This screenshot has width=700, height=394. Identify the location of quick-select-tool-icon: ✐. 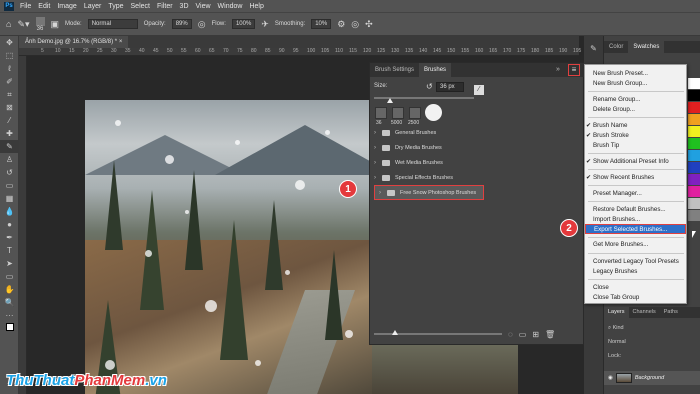
(9, 81).